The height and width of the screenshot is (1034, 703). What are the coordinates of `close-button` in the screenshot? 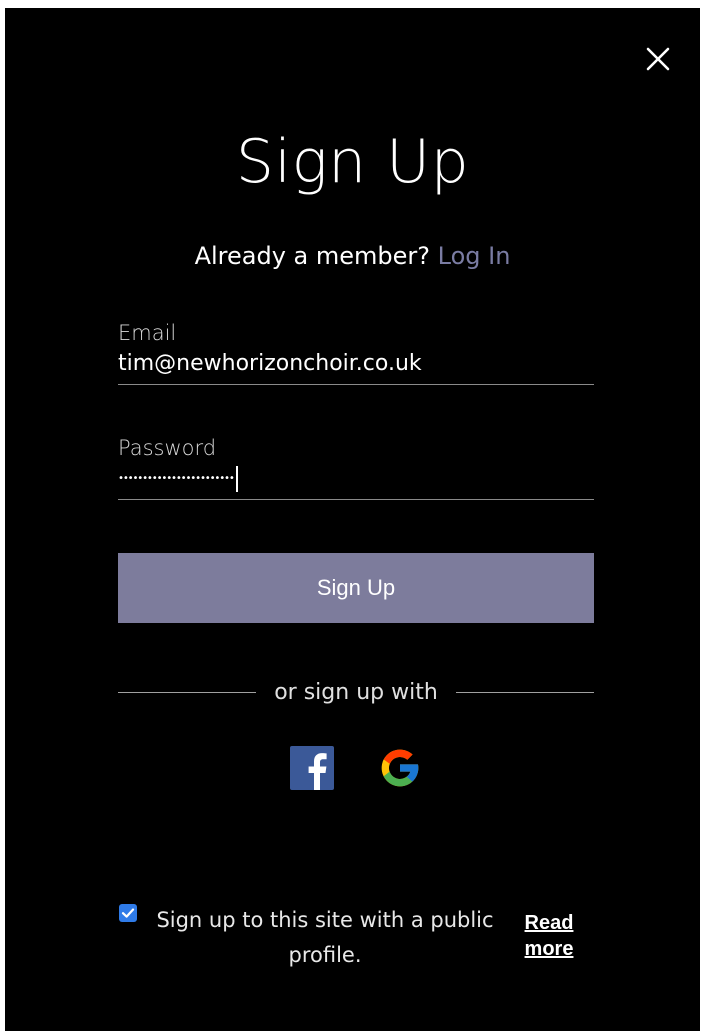 It's located at (658, 59).